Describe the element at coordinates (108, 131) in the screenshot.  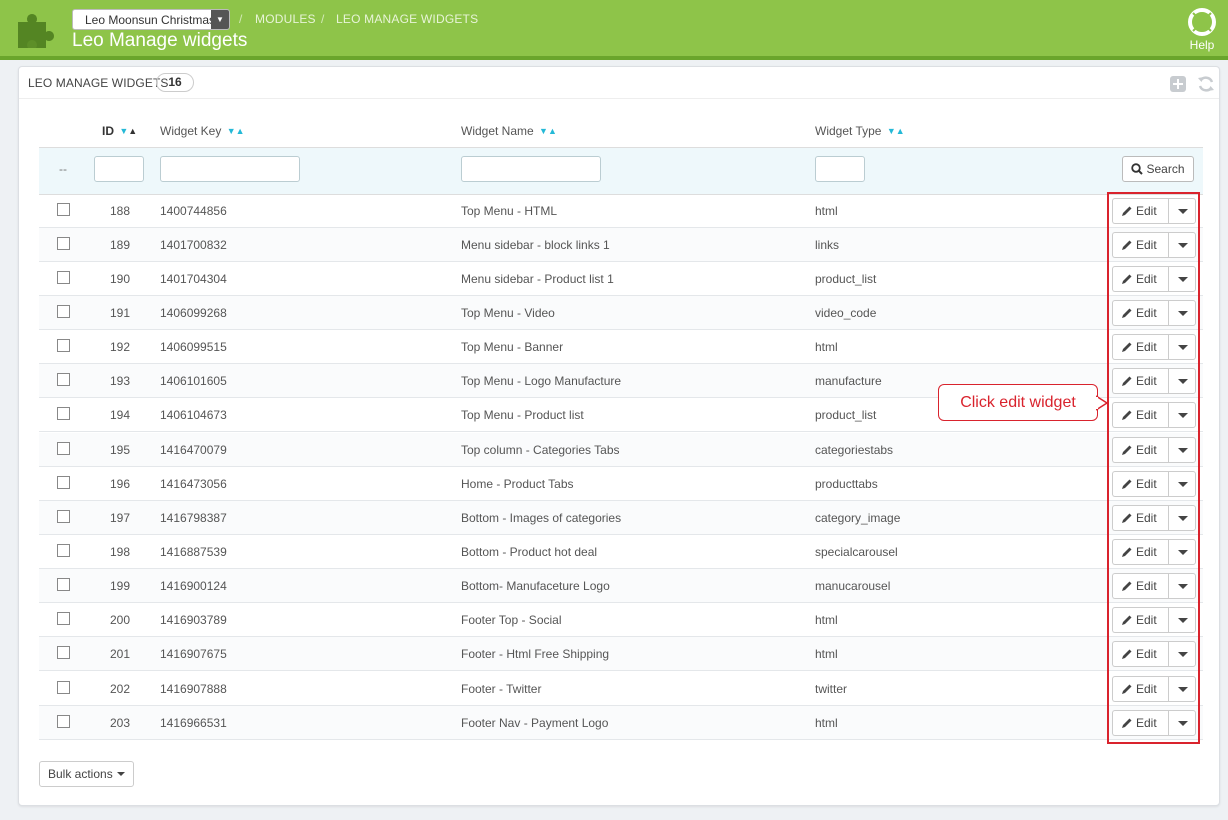
I see `column-id-label: ID` at that location.